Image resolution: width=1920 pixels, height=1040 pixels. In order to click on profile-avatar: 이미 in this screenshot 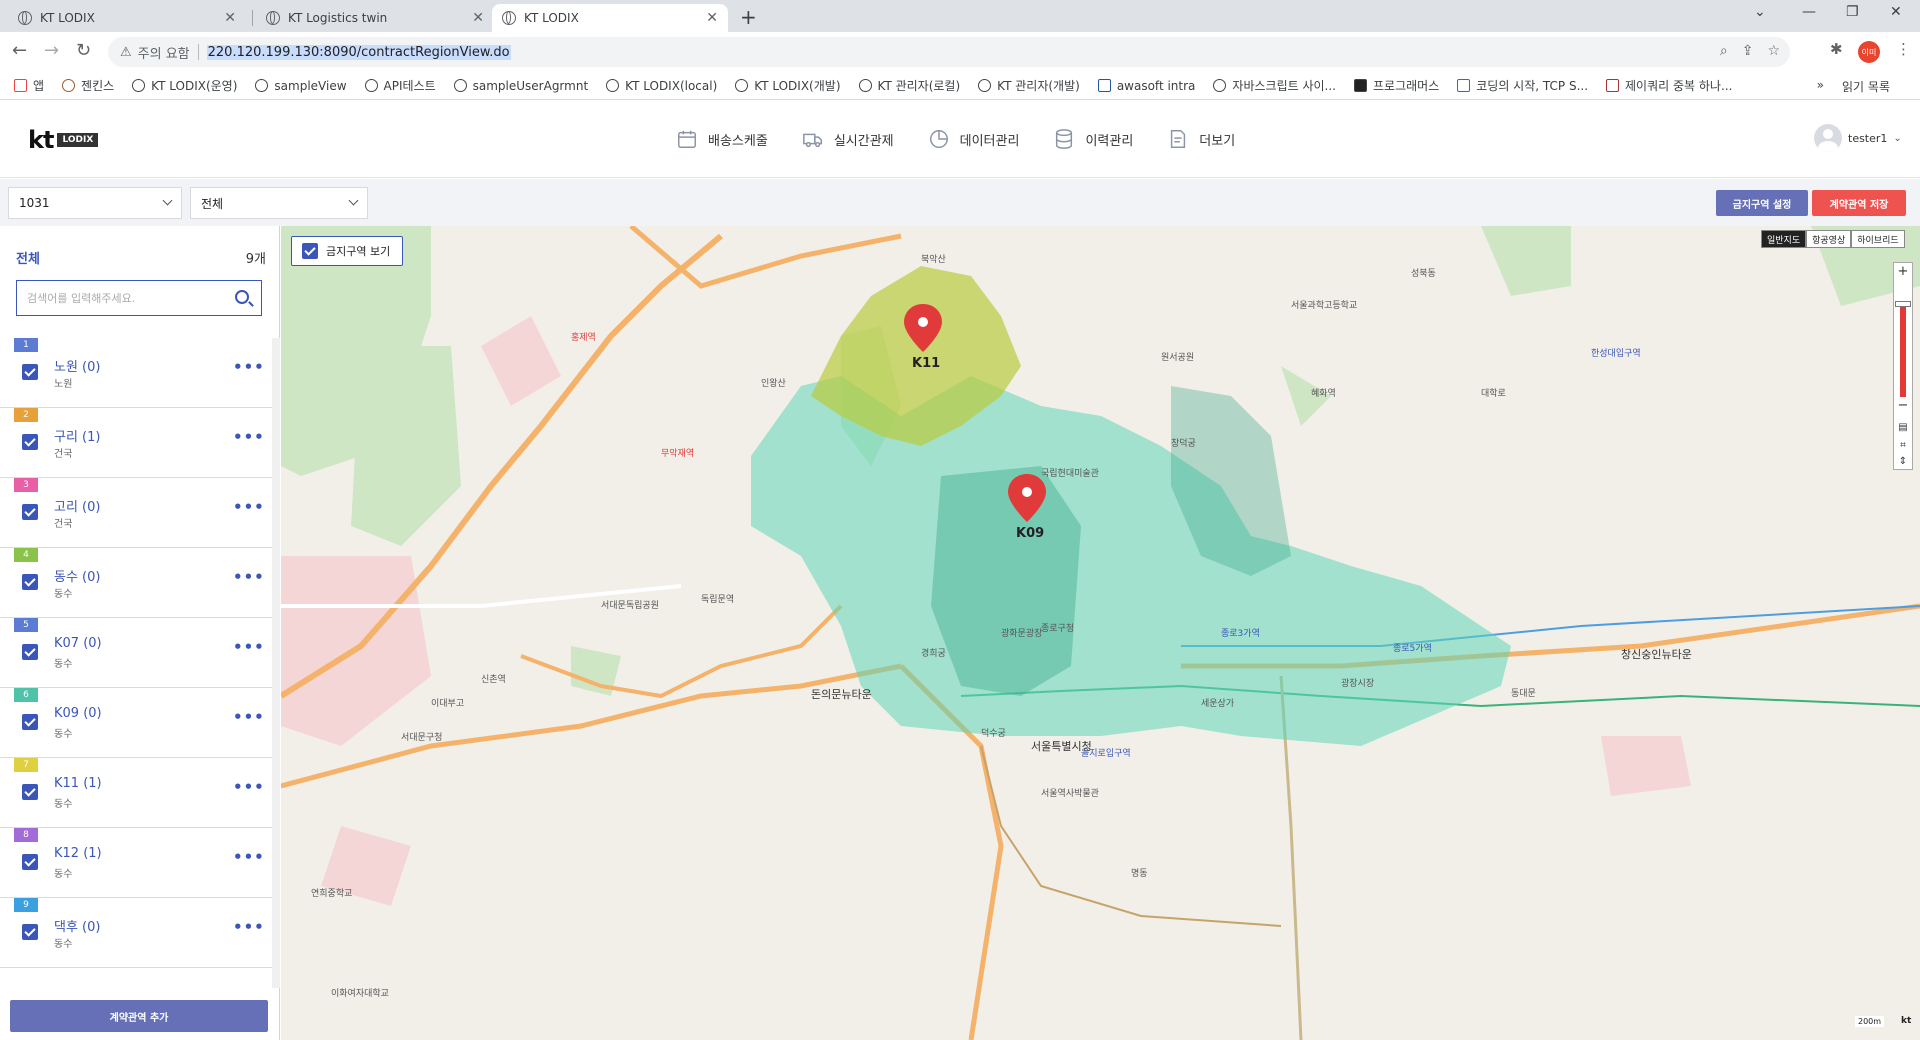, I will do `click(1869, 52)`.